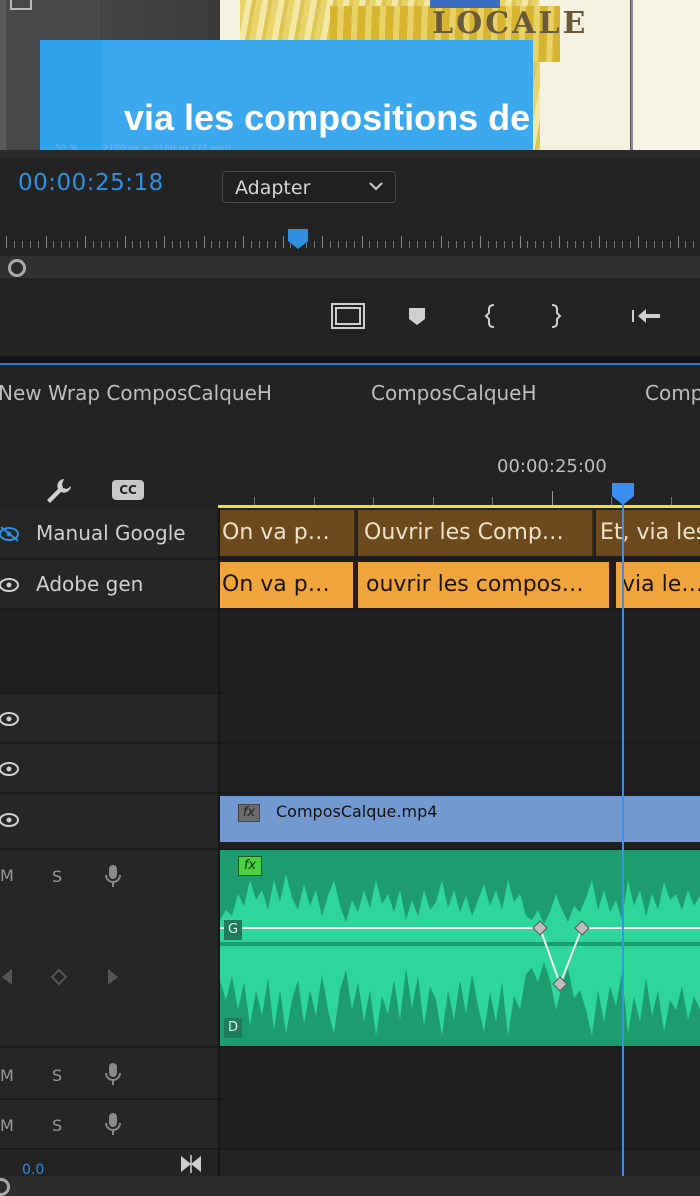  I want to click on playhead-timecode: 00:00:25:18, so click(91, 183).